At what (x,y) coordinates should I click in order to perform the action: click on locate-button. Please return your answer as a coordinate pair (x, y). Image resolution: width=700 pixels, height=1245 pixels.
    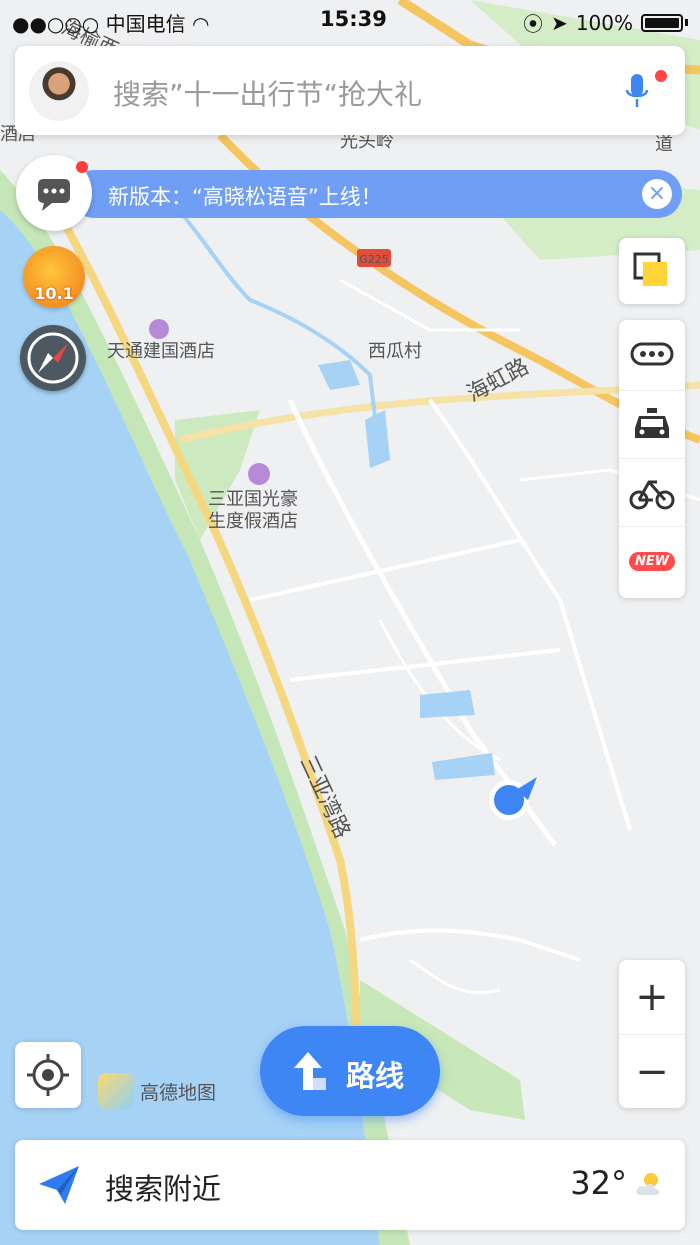
    Looking at the image, I should click on (48, 1075).